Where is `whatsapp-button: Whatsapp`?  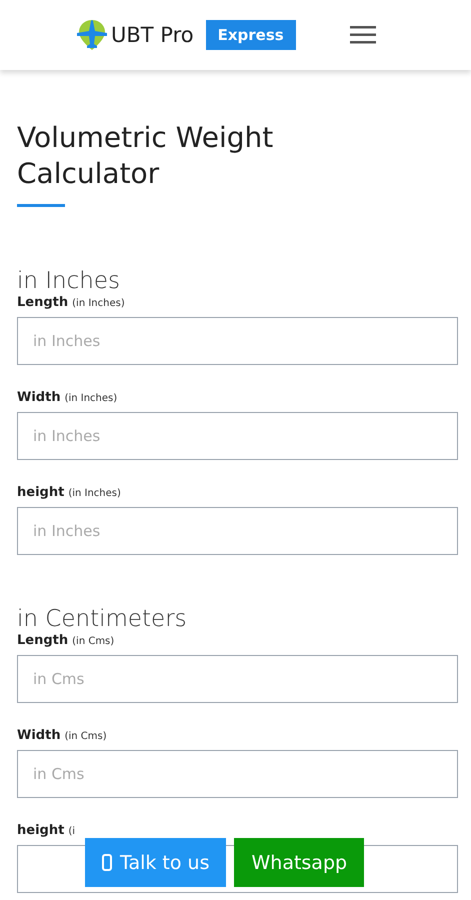
whatsapp-button: Whatsapp is located at coordinates (299, 862).